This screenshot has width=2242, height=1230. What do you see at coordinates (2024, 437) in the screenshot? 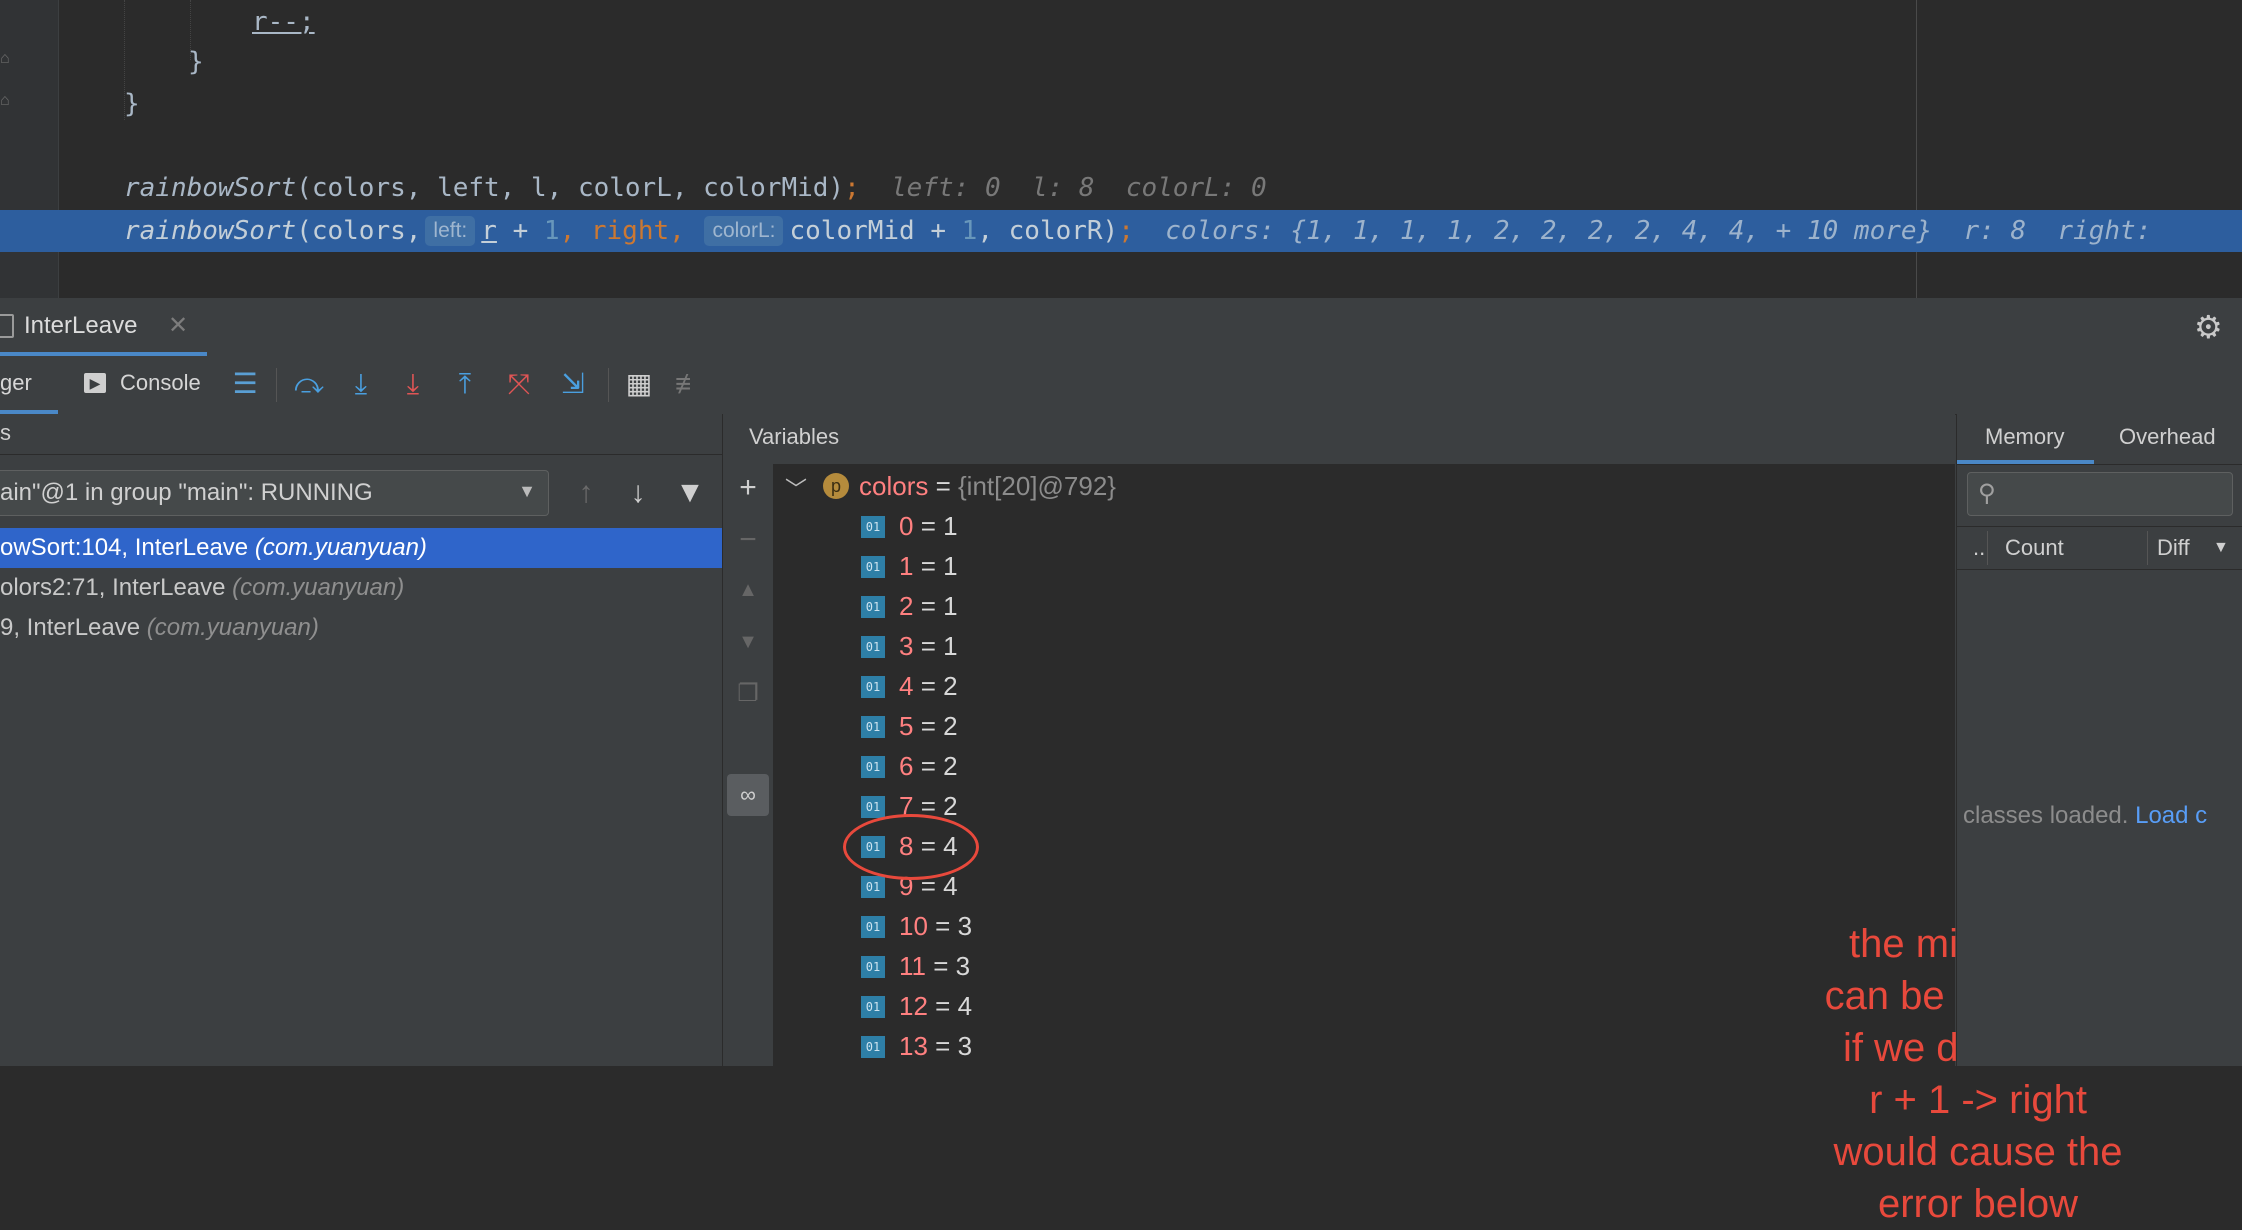
I see `tab-memory: Memory` at bounding box center [2024, 437].